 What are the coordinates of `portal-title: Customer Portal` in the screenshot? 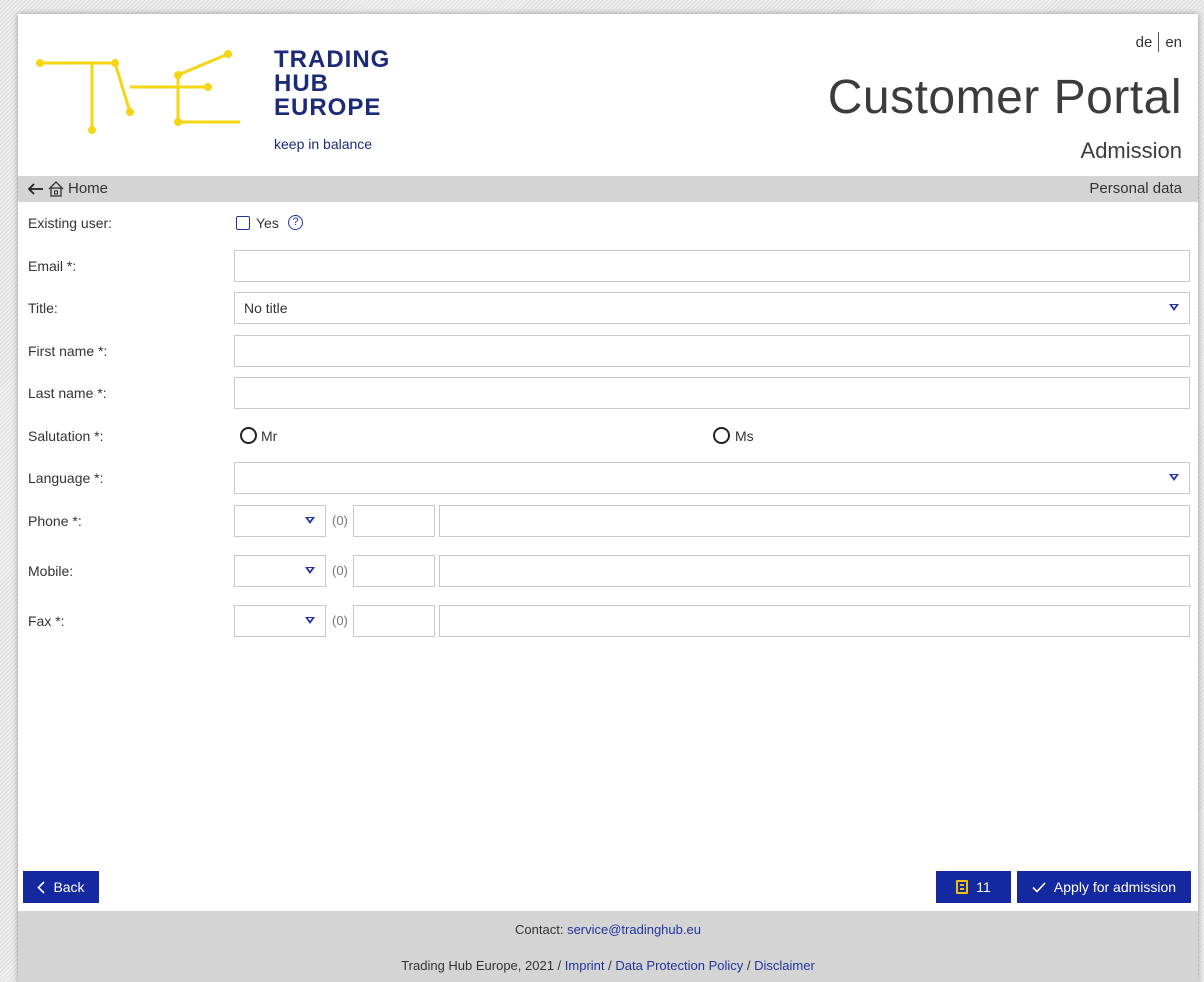 It's located at (1004, 97).